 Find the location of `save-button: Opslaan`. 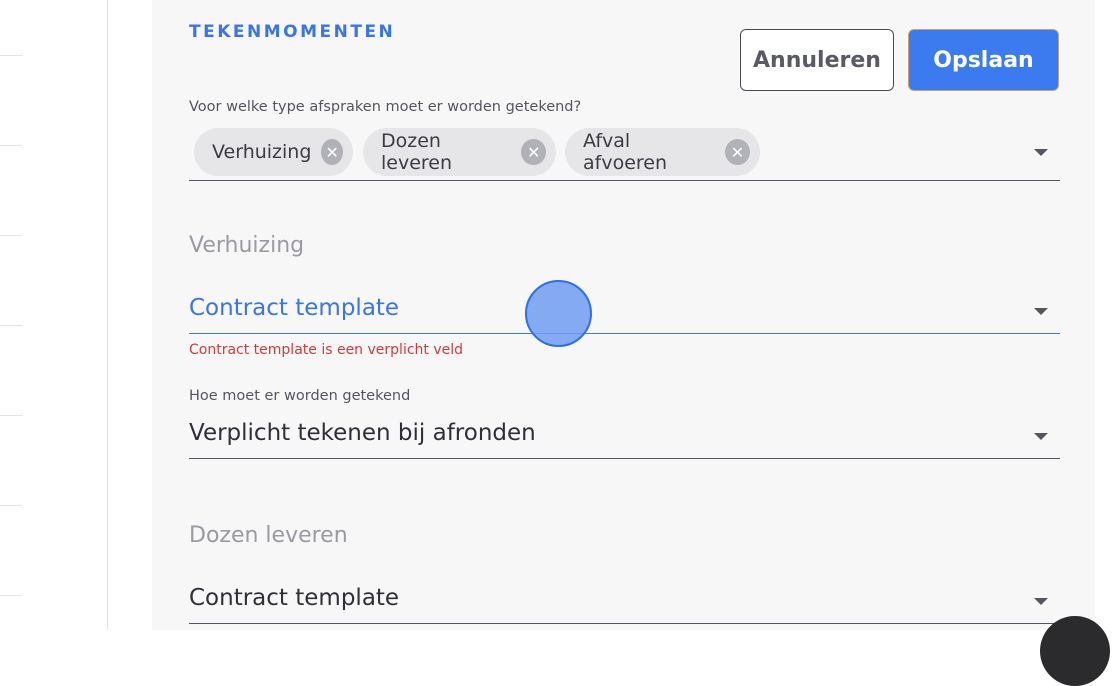

save-button: Opslaan is located at coordinates (983, 60).